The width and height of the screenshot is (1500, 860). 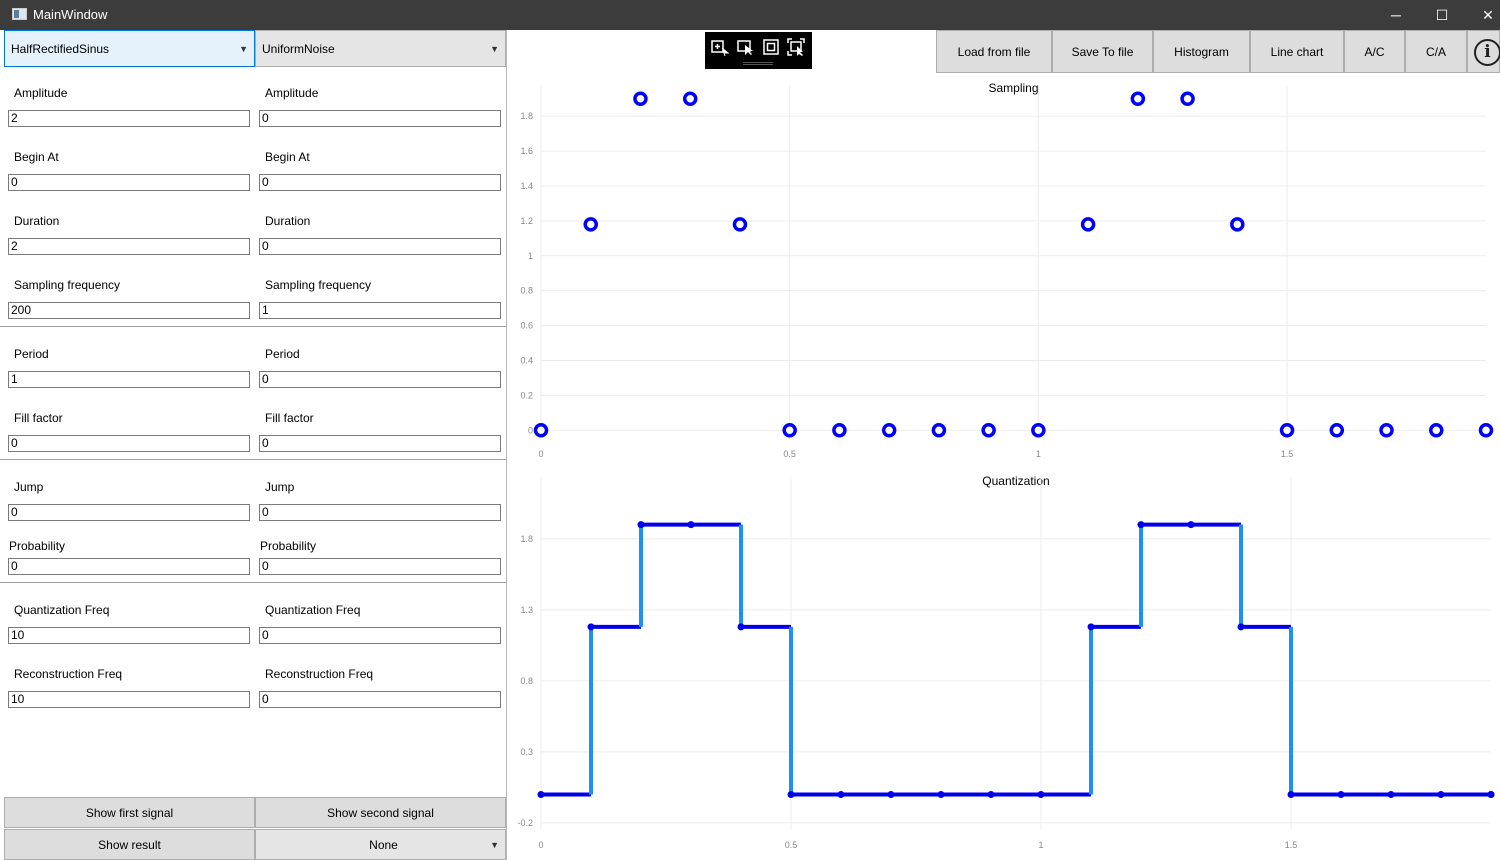 What do you see at coordinates (380, 566) in the screenshot?
I see `probability-field-second: 0` at bounding box center [380, 566].